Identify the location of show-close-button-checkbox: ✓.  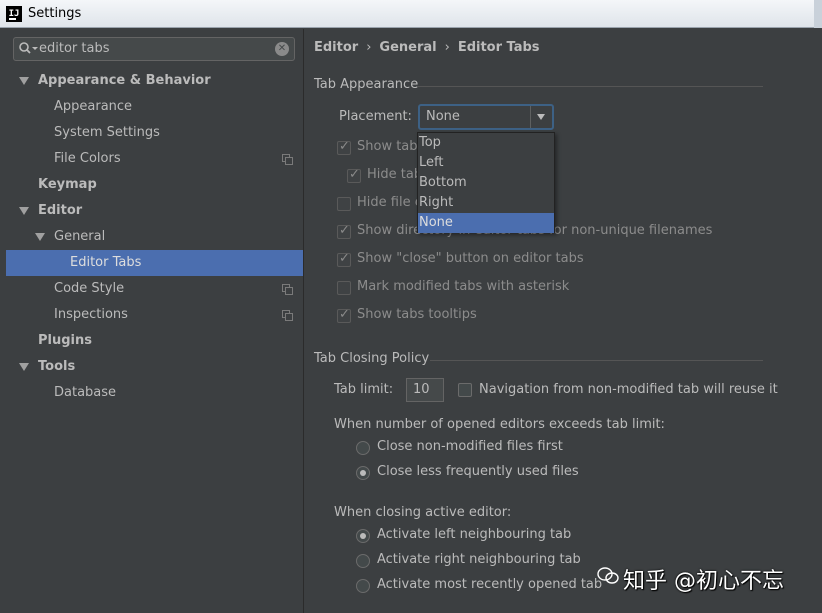
(344, 259).